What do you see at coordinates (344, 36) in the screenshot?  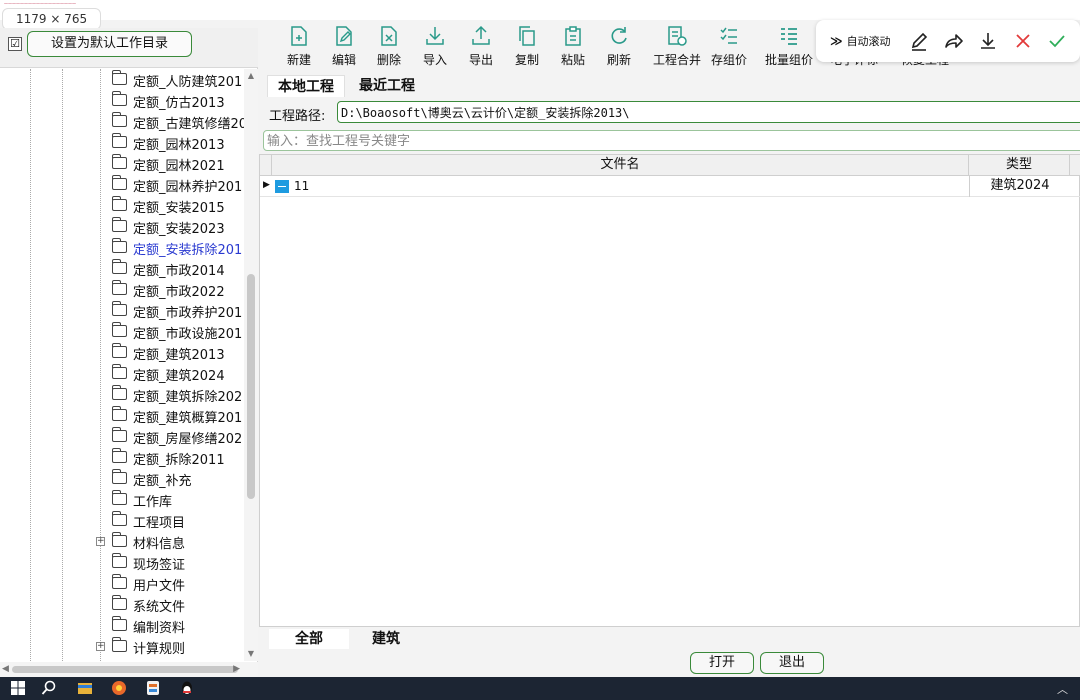 I see `edit-icon` at bounding box center [344, 36].